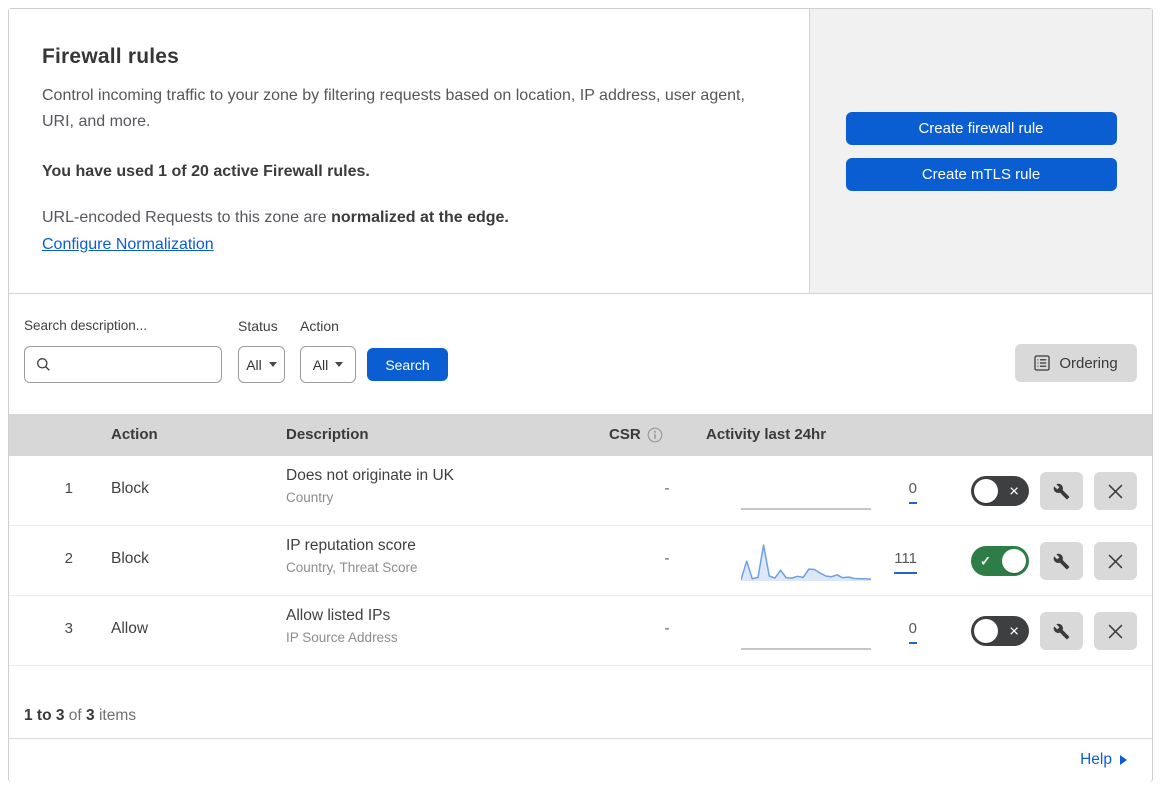 This screenshot has height=791, width=1161. I want to click on column-header-description: Description, so click(327, 434).